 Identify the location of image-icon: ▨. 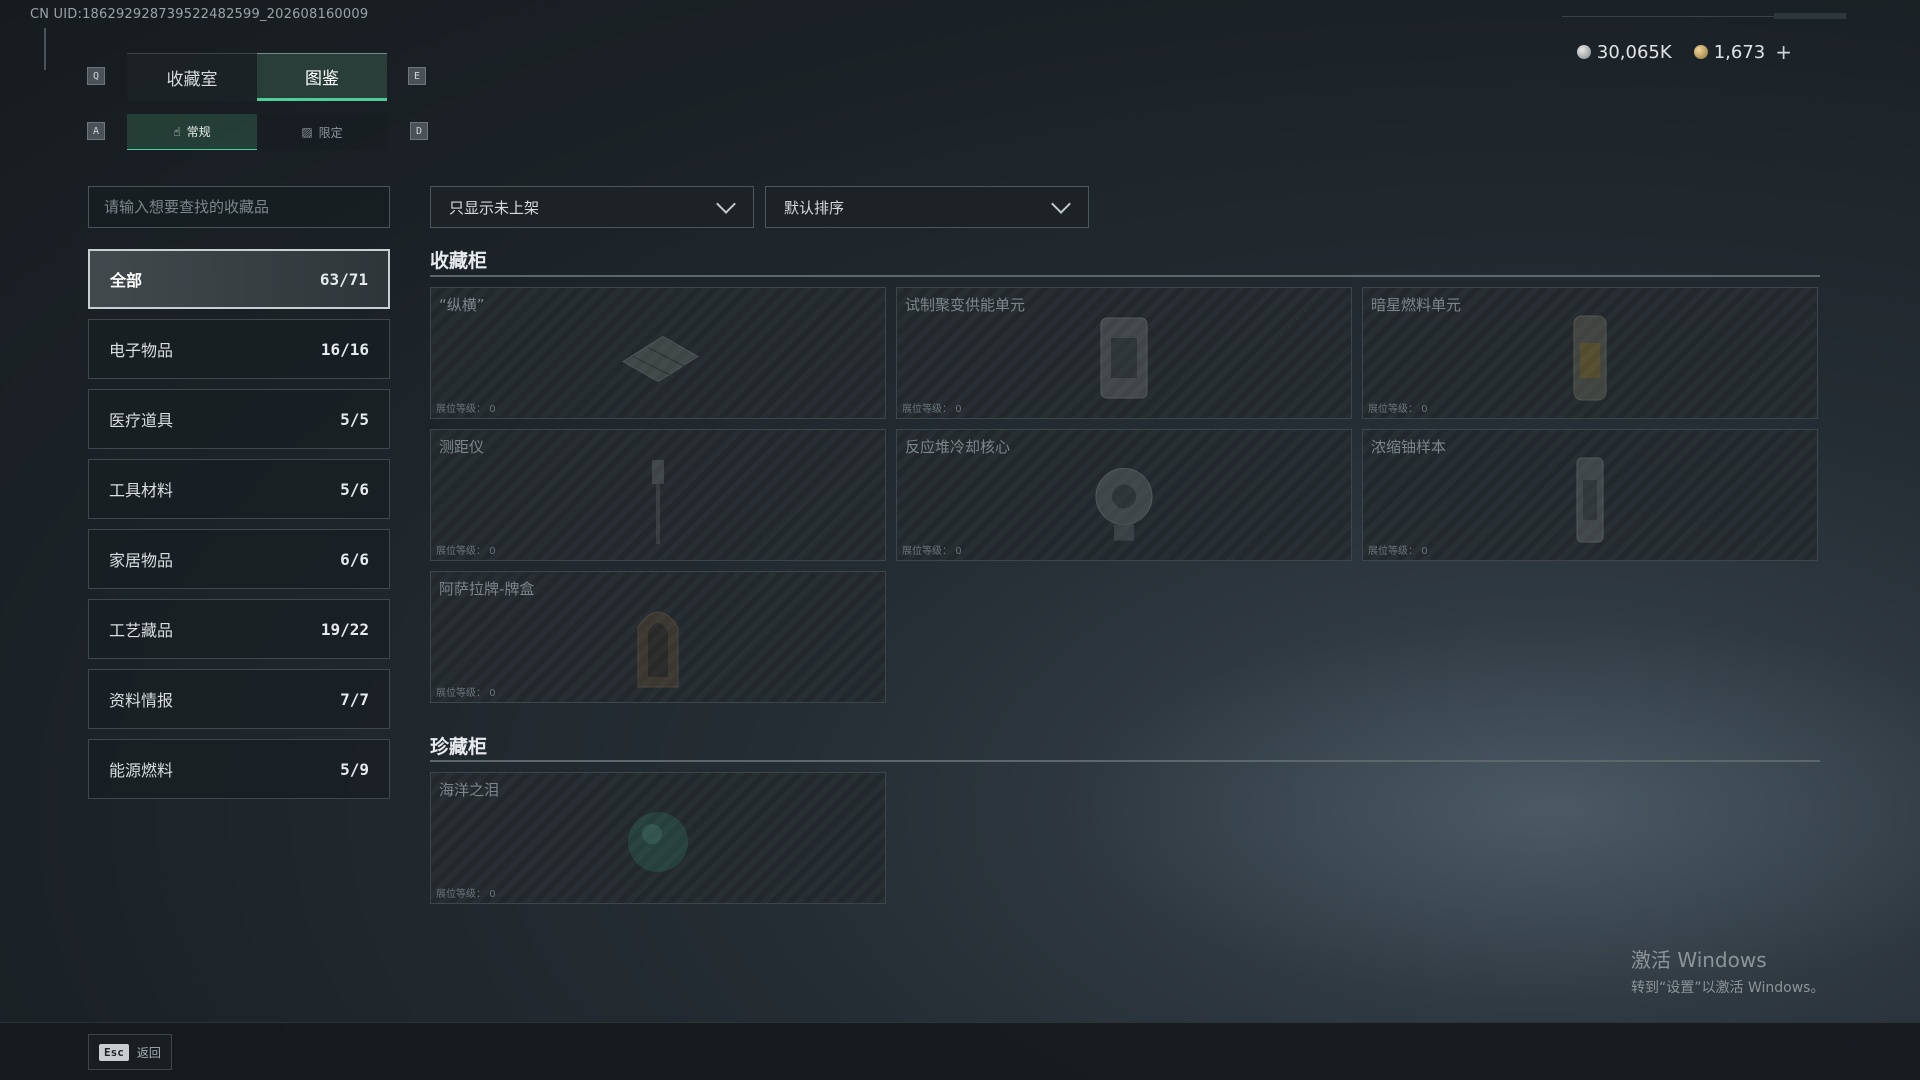
(307, 132).